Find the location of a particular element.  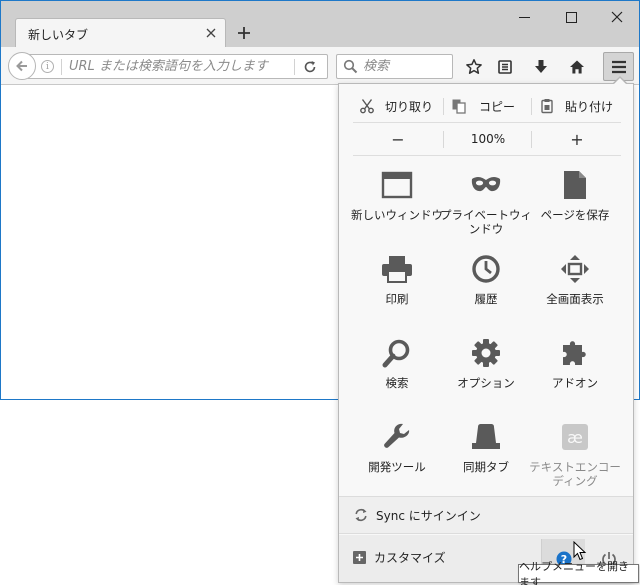

zoom-out-button: − is located at coordinates (398, 139).